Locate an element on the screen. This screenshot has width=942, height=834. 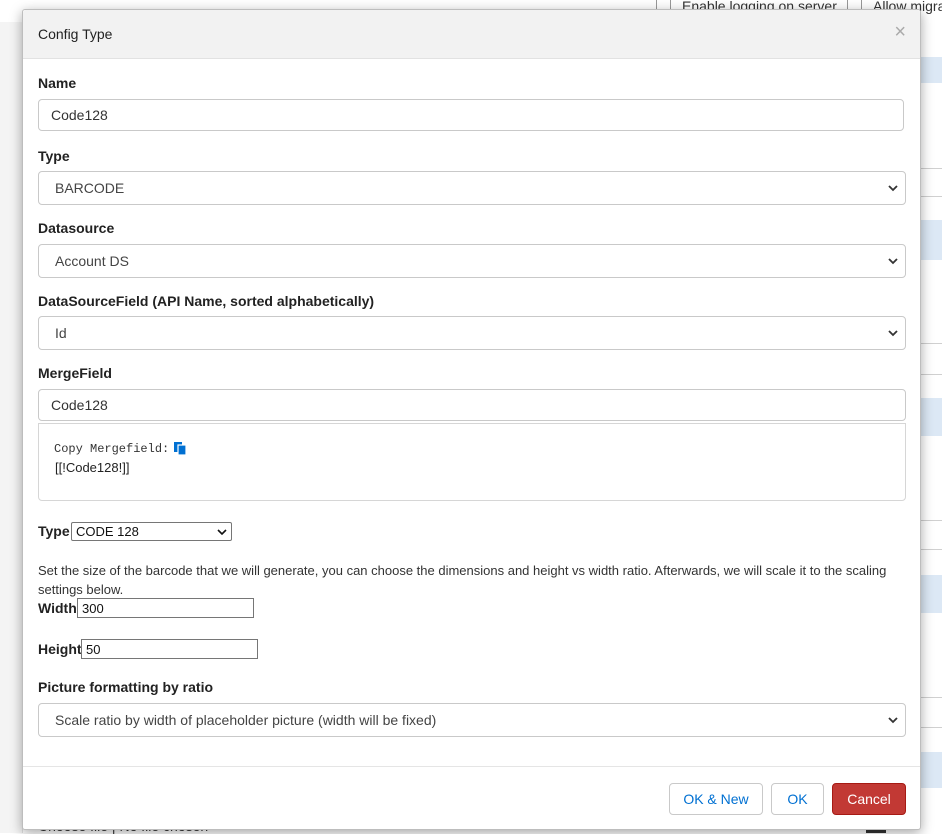
dialog-header: Config Type × is located at coordinates (471, 34).